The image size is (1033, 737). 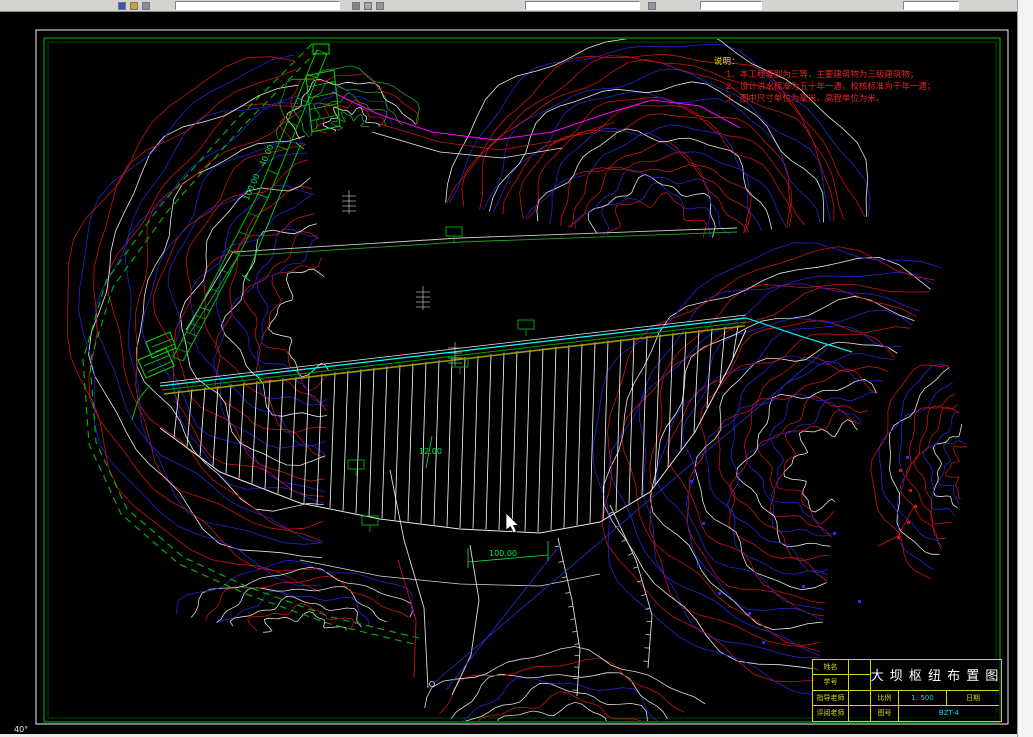 What do you see at coordinates (923, 698) in the screenshot?
I see `scale-value: 1: 500` at bounding box center [923, 698].